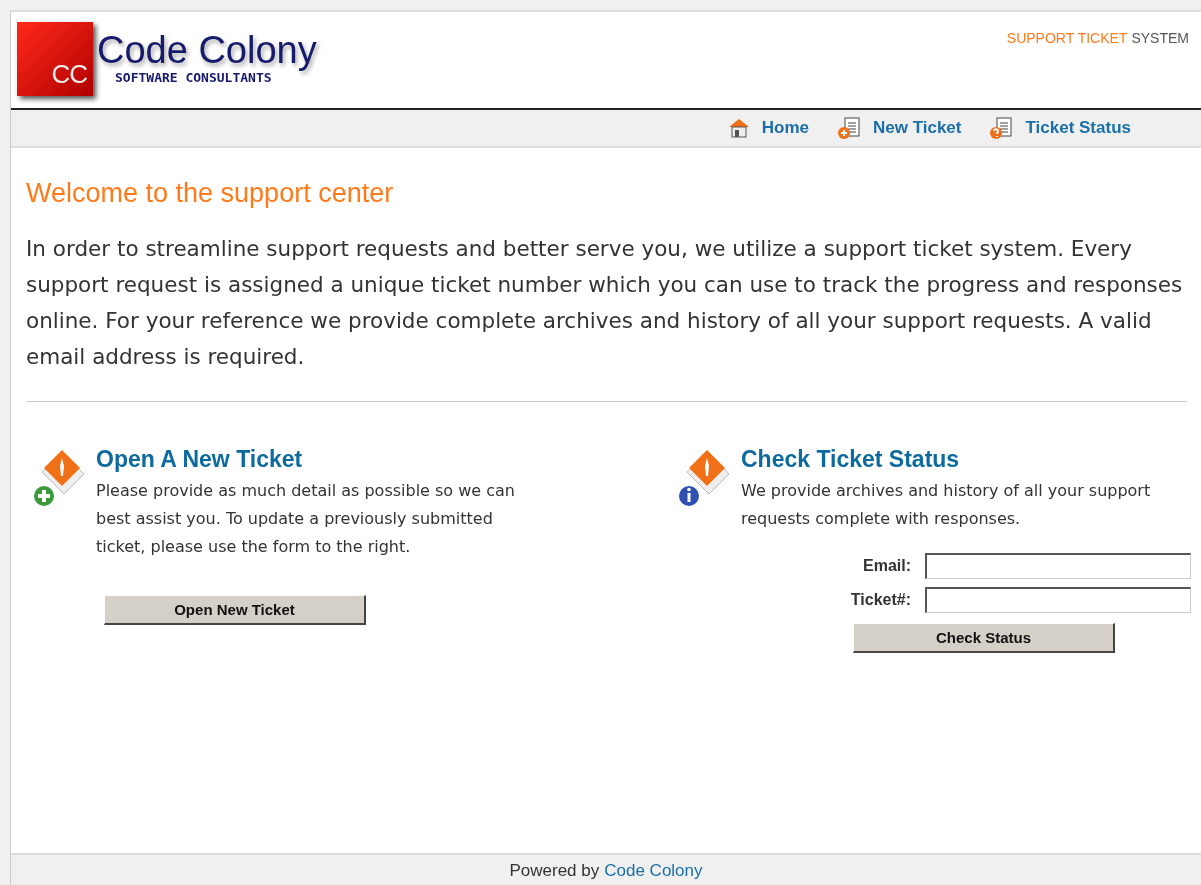 The height and width of the screenshot is (885, 1201). I want to click on document-add-icon, so click(848, 128).